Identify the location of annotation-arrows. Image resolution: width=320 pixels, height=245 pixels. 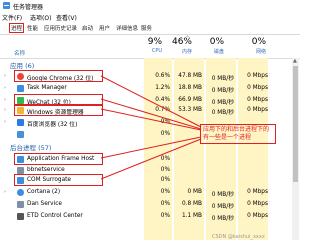
(151, 127).